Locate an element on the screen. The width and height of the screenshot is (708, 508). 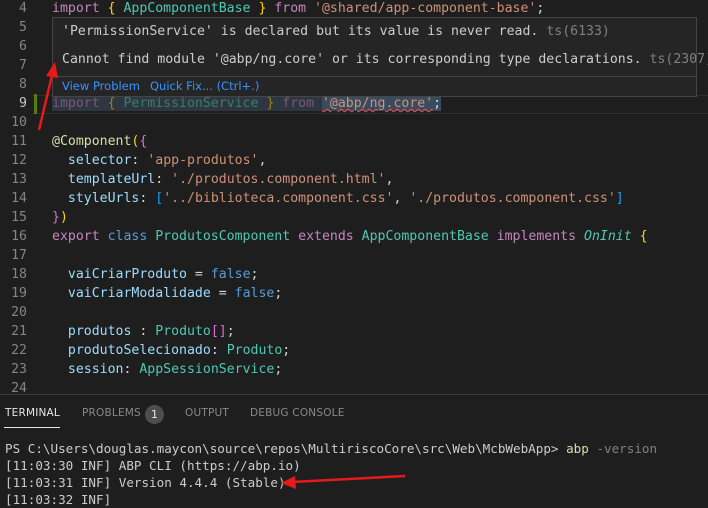
code-token: vaiCriarProduto is located at coordinates (127, 274).